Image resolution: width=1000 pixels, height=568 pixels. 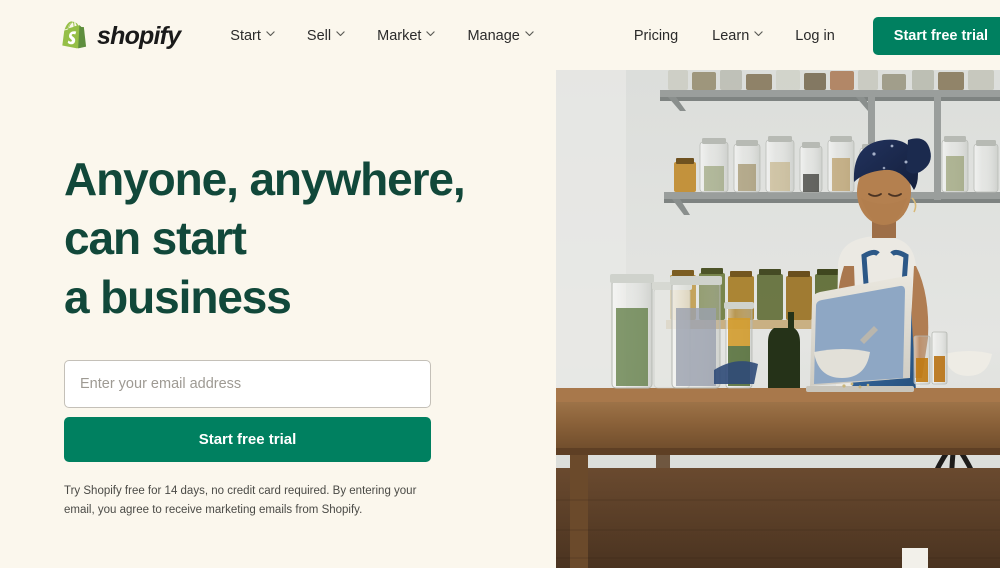 What do you see at coordinates (247, 410) in the screenshot?
I see `email-signup-form: Start free trial` at bounding box center [247, 410].